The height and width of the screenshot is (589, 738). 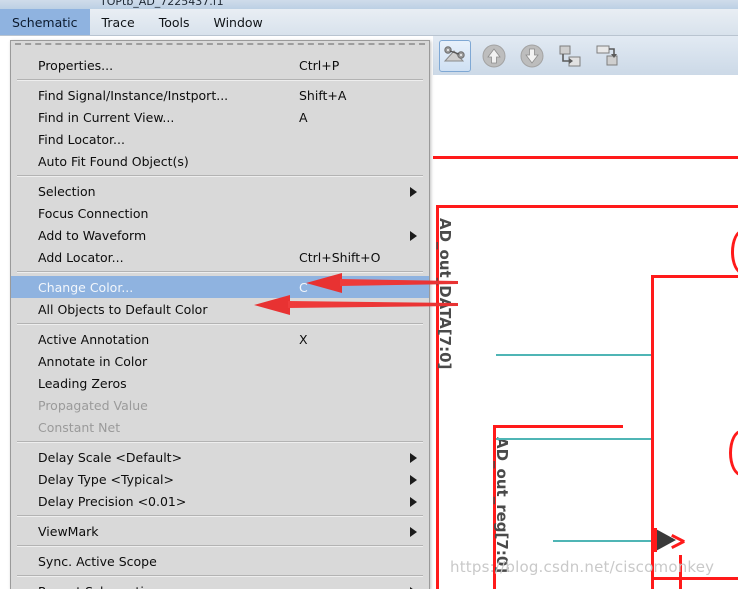 What do you see at coordinates (220, 191) in the screenshot?
I see `menu-item-selection: Selection` at bounding box center [220, 191].